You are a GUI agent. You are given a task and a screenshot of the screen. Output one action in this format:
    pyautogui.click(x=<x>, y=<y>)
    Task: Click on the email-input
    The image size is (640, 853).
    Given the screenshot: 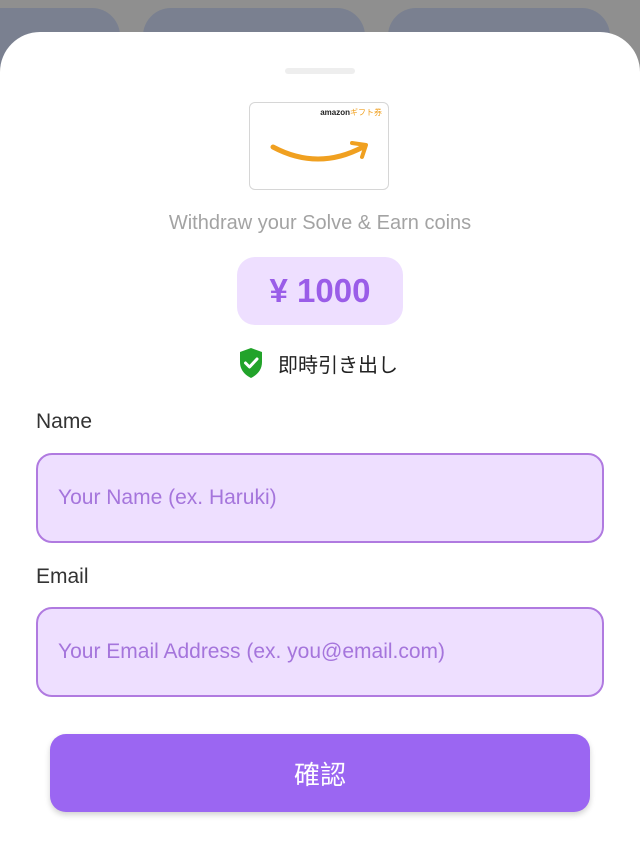 What is the action you would take?
    pyautogui.click(x=320, y=652)
    